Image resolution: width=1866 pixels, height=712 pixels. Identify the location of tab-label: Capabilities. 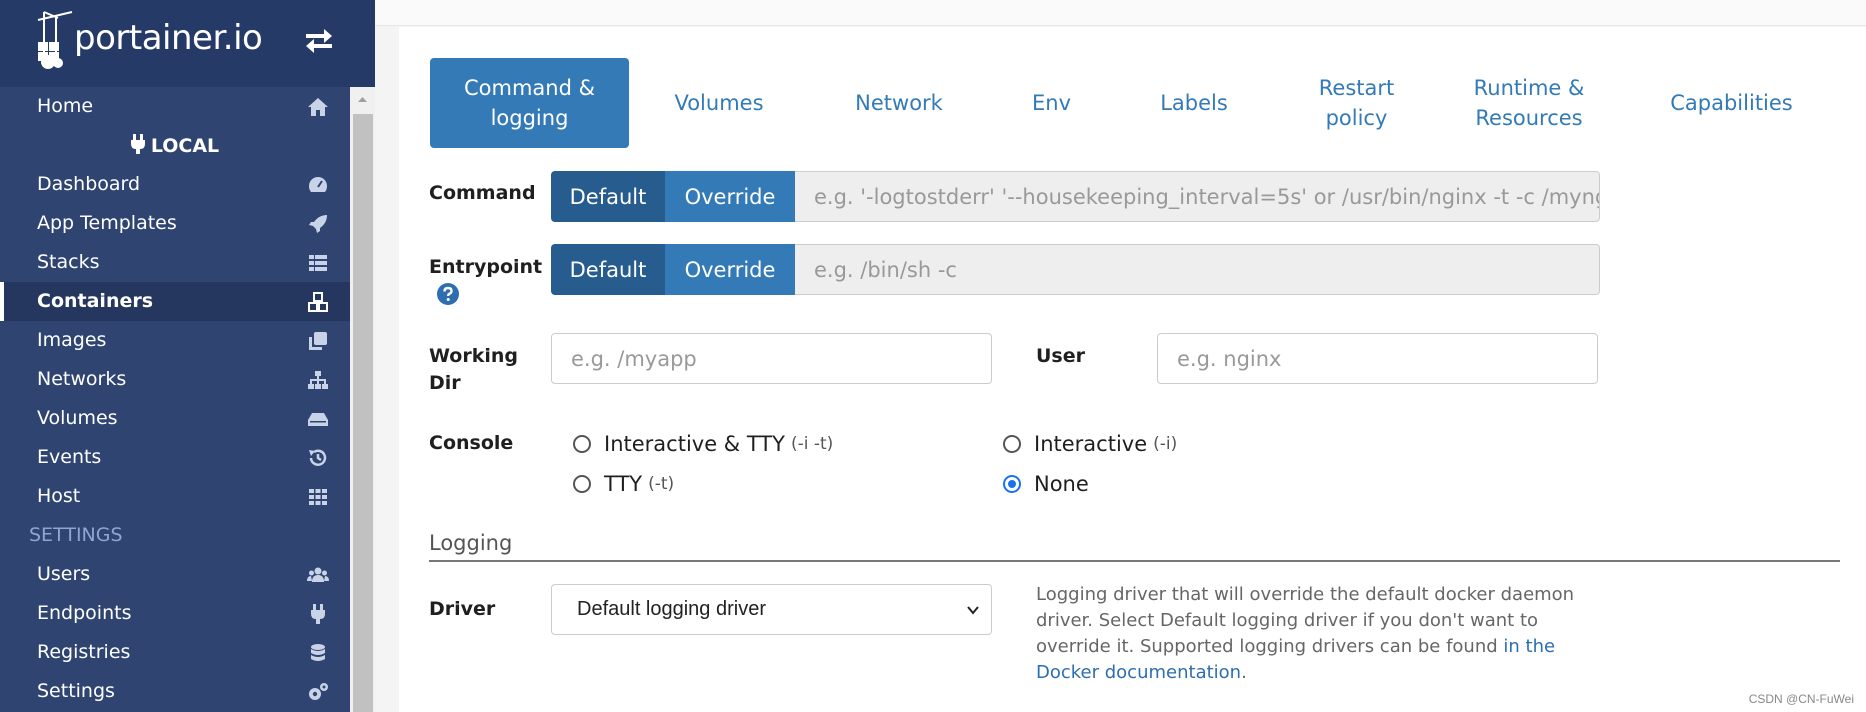
(1731, 103).